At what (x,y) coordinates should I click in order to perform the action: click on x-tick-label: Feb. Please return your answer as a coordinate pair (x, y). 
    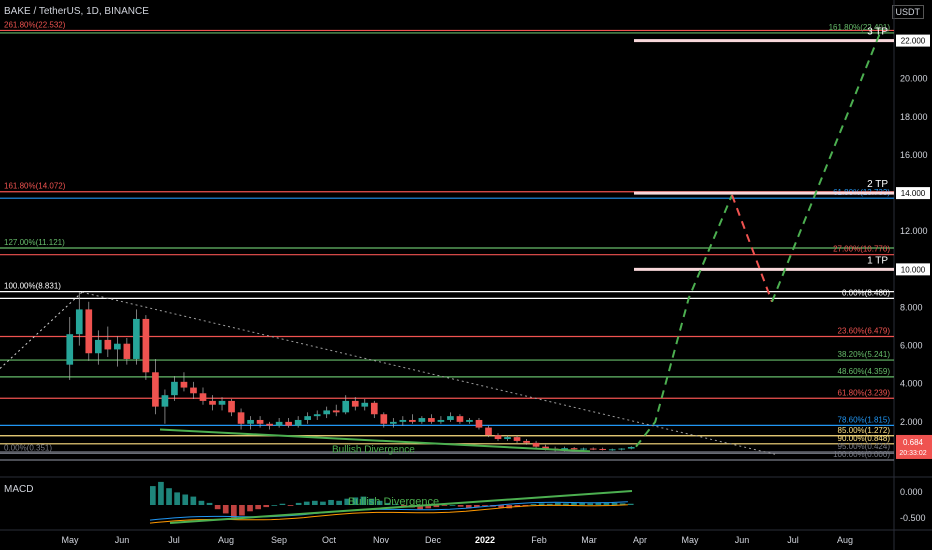
    Looking at the image, I should click on (539, 540).